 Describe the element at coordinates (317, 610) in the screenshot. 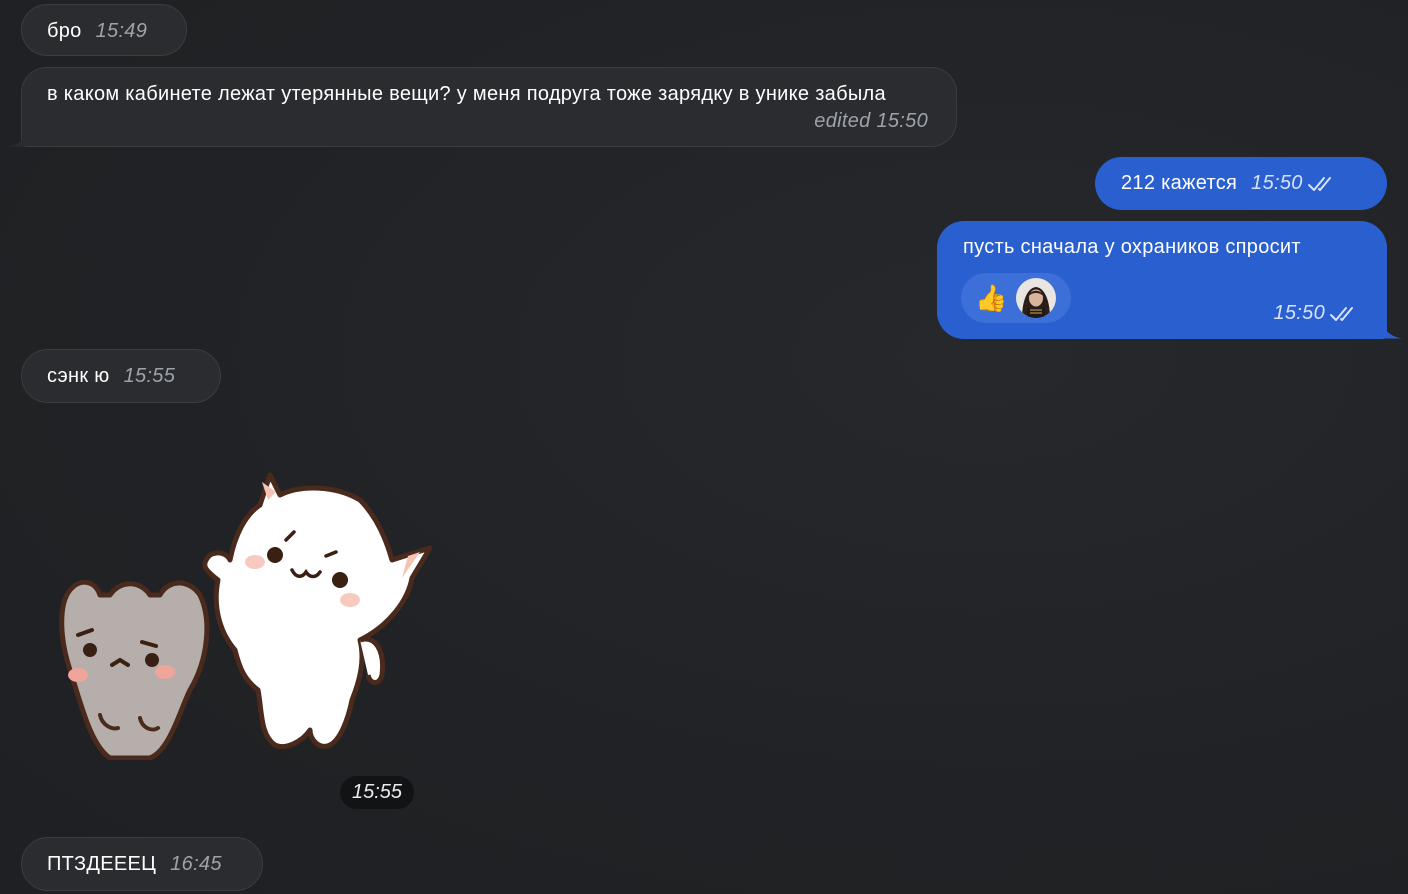

I see `white-cat-icon` at that location.